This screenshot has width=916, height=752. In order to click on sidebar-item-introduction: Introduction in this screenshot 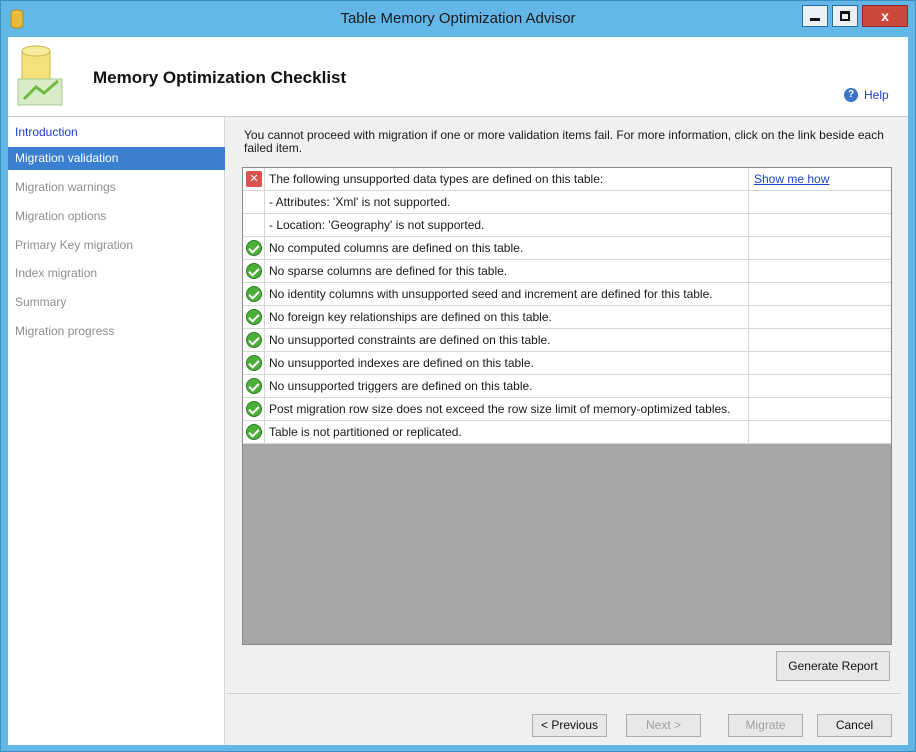, I will do `click(116, 132)`.